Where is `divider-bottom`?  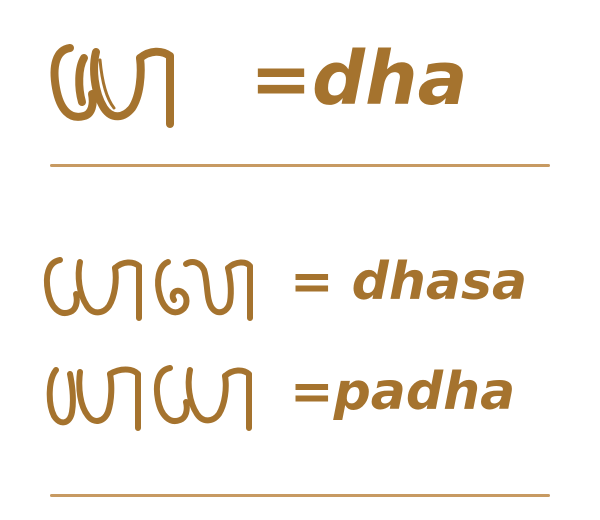 divider-bottom is located at coordinates (300, 495).